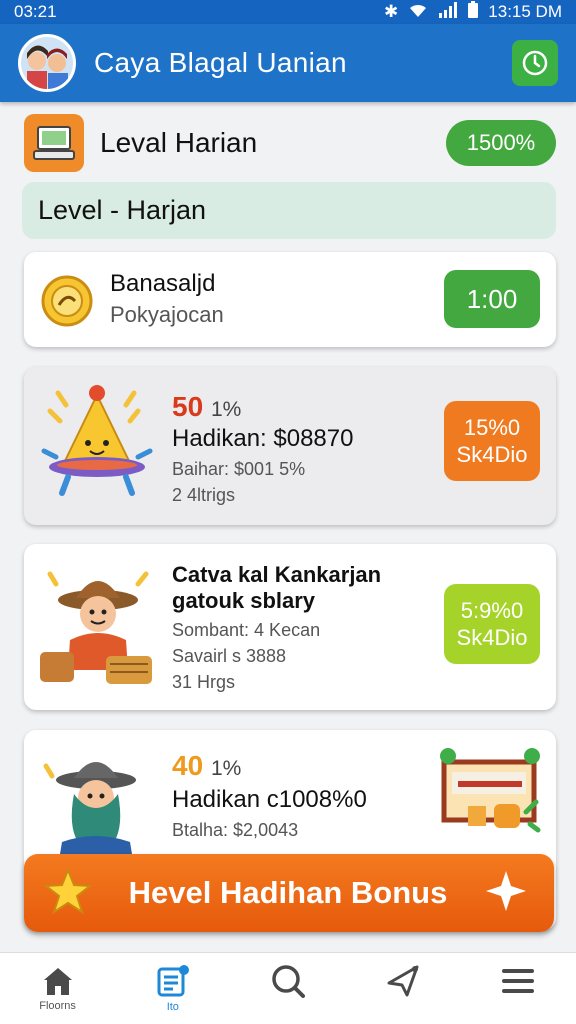 Image resolution: width=576 pixels, height=1024 pixels. I want to click on bottom-nav: Floorns Ito, so click(288, 988).